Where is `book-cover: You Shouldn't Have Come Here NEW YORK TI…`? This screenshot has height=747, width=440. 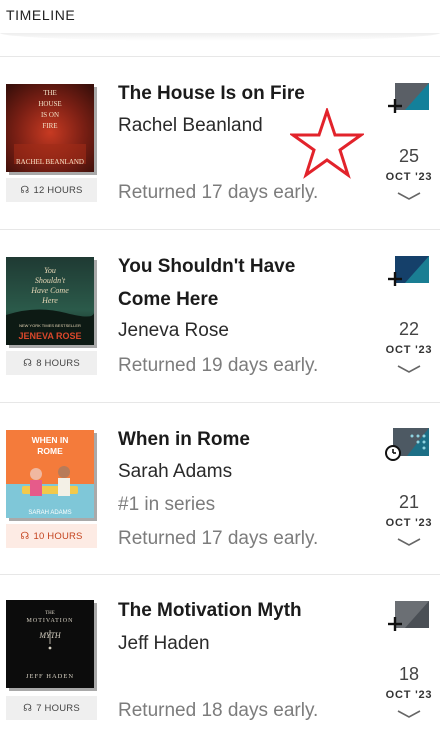
book-cover: You Shouldn't Have Come Here NEW YORK TI… is located at coordinates (50, 301).